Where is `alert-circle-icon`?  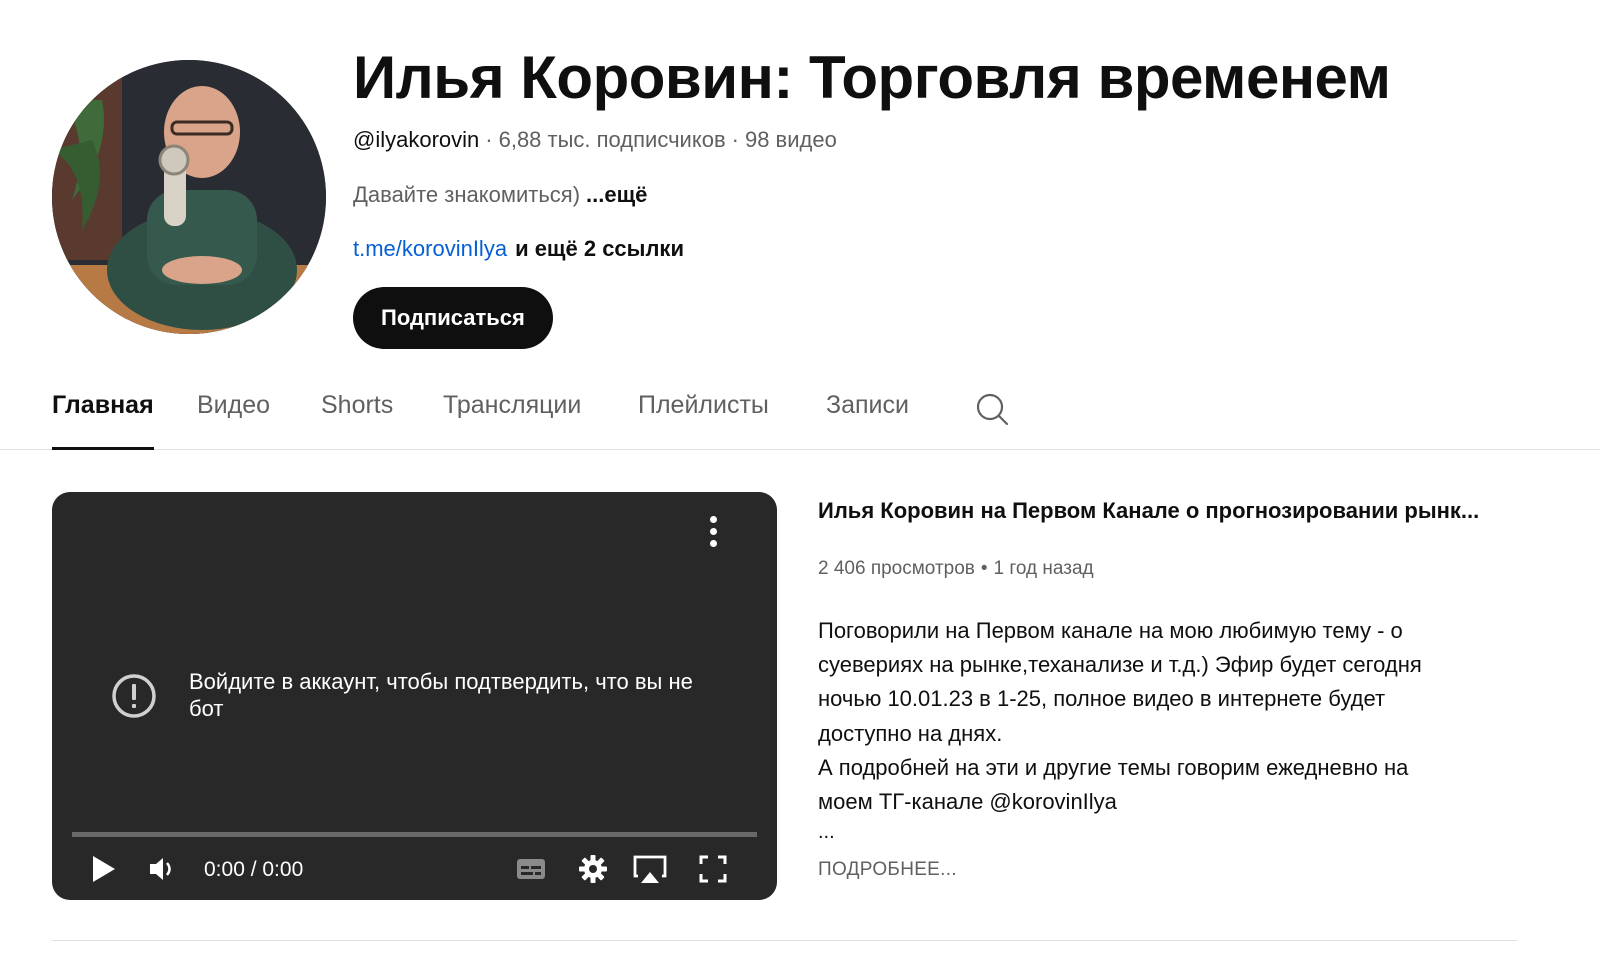 alert-circle-icon is located at coordinates (134, 696).